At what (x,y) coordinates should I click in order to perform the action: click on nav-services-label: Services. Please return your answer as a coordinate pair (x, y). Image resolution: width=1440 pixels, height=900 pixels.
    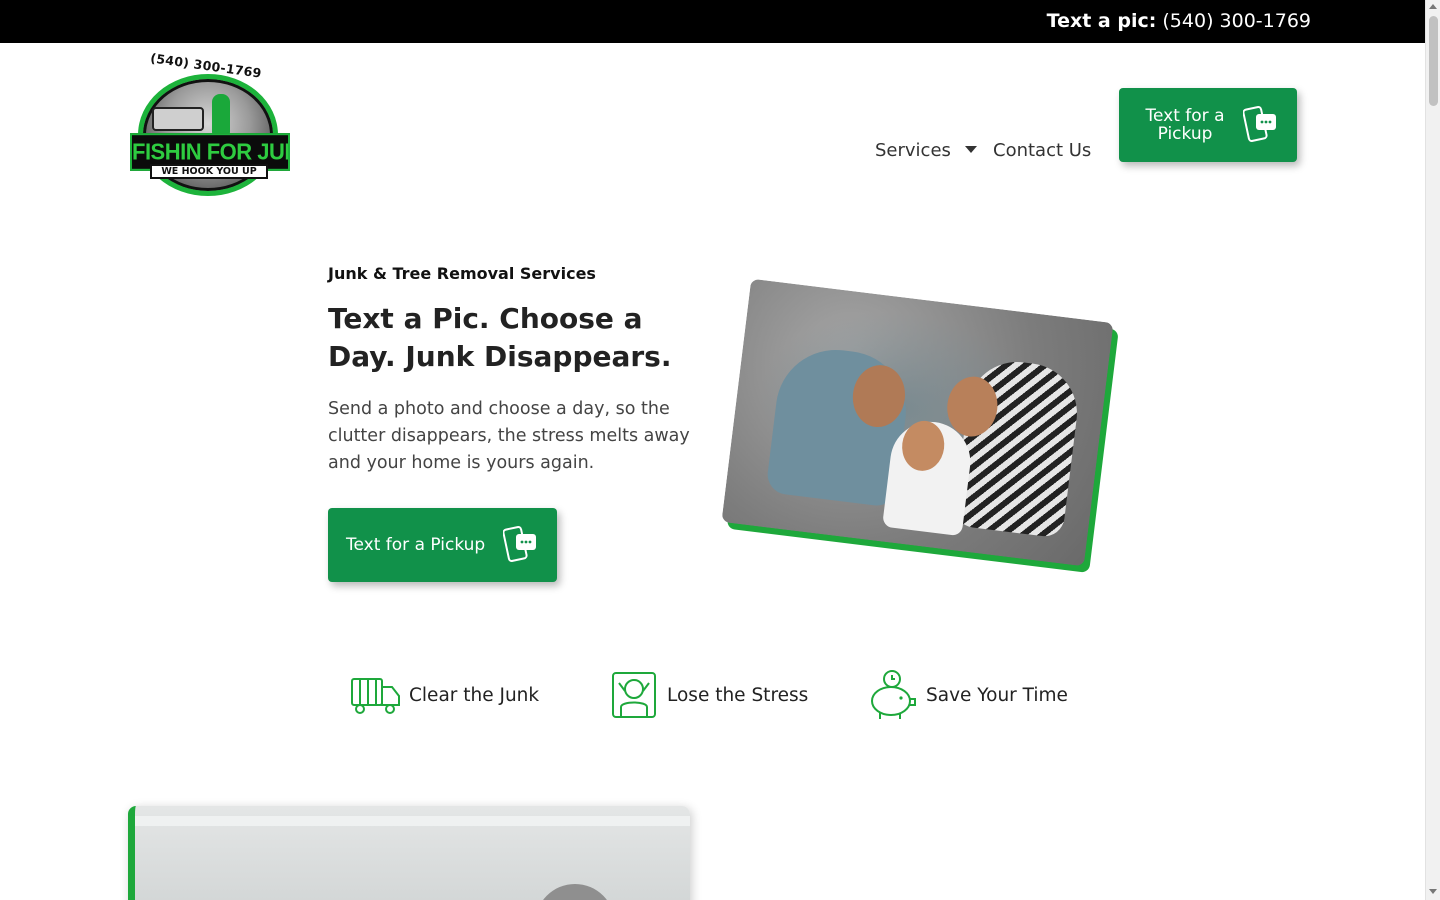
    Looking at the image, I should click on (913, 150).